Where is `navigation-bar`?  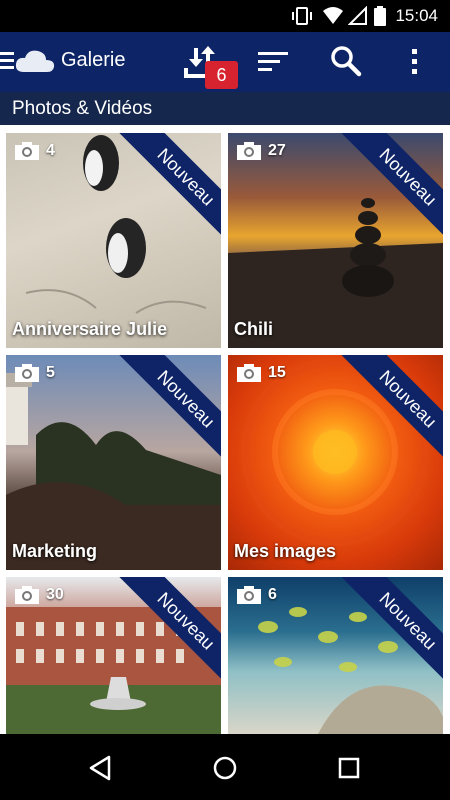
navigation-bar is located at coordinates (225, 767).